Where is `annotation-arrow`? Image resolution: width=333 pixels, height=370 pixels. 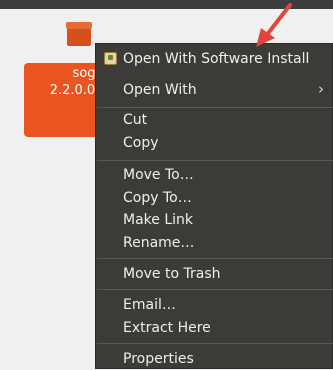
annotation-arrow is located at coordinates (274, 25).